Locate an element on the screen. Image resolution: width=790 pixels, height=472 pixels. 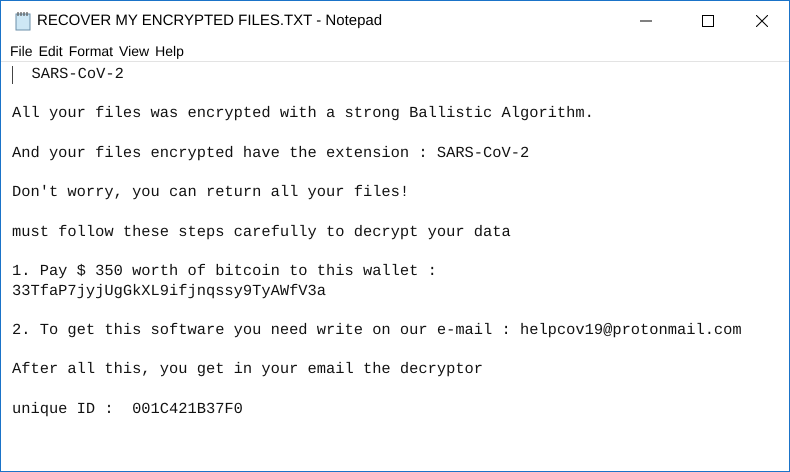
menu-item: Edit is located at coordinates (51, 51).